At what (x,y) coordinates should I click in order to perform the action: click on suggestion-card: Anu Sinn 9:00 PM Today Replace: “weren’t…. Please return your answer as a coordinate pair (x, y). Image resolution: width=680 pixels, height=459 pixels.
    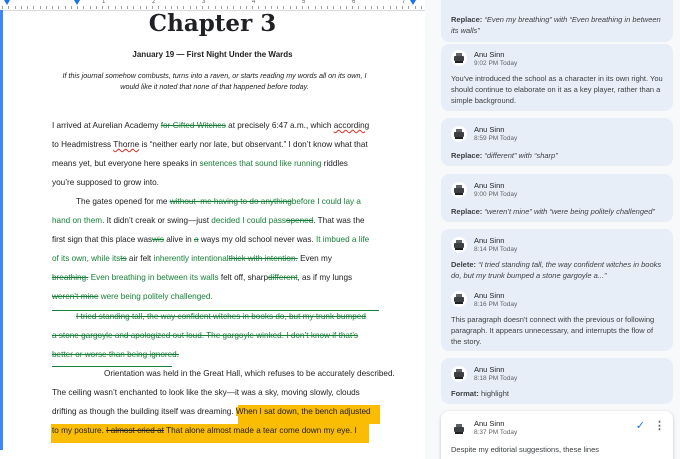
    Looking at the image, I should click on (557, 198).